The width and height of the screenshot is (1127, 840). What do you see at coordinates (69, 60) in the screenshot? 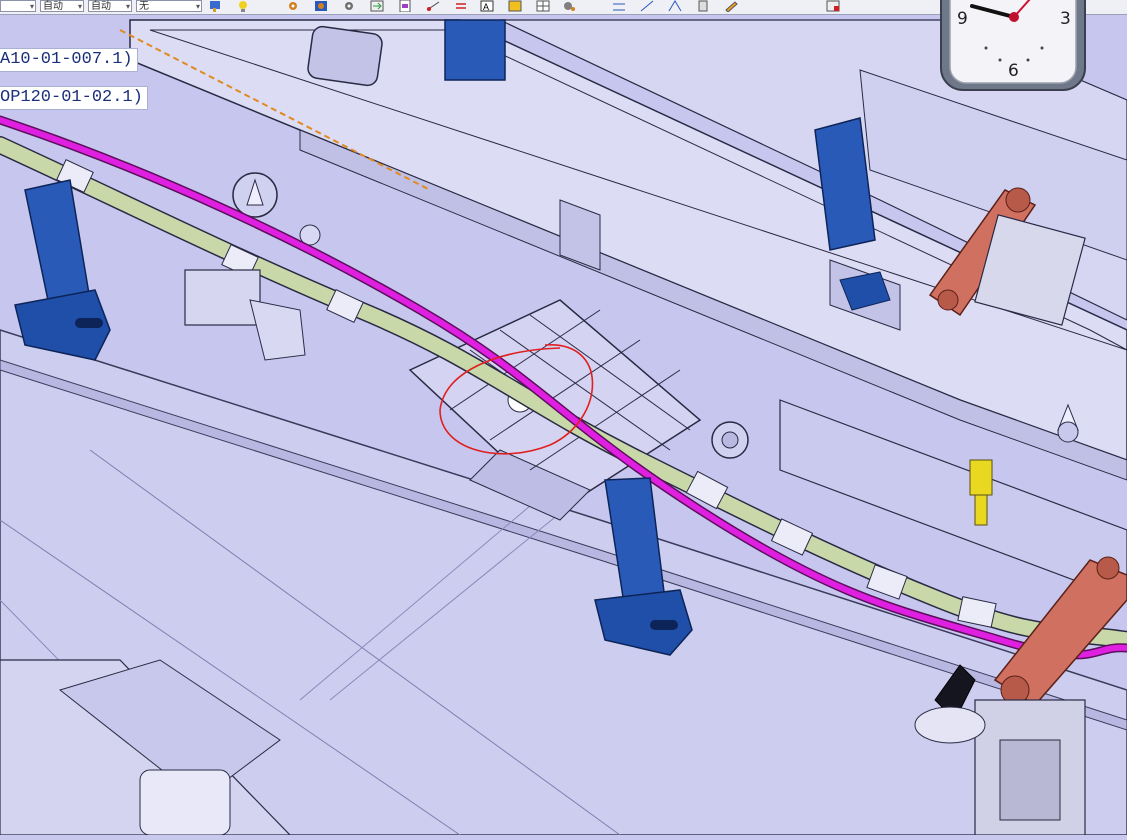
I see `part-name-label-1: A10-01-007.1)` at bounding box center [69, 60].